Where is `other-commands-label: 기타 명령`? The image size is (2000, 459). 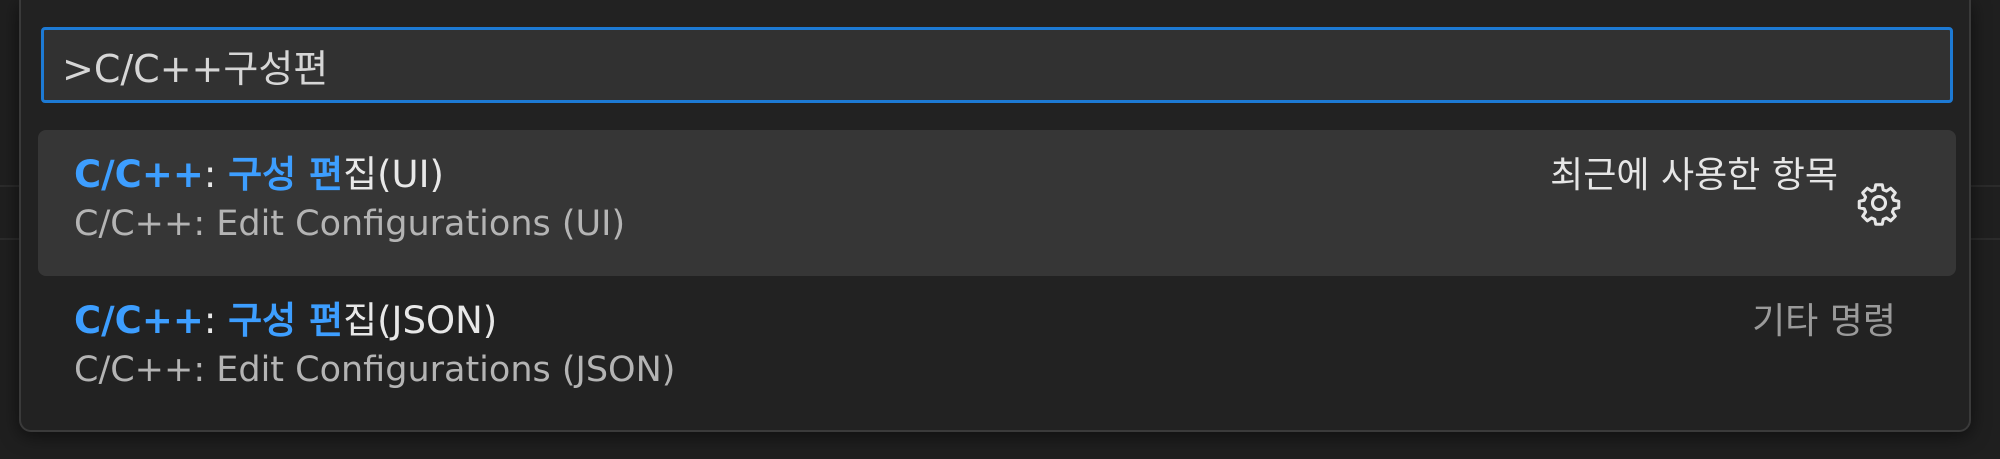
other-commands-label: 기타 명령 is located at coordinates (1824, 321).